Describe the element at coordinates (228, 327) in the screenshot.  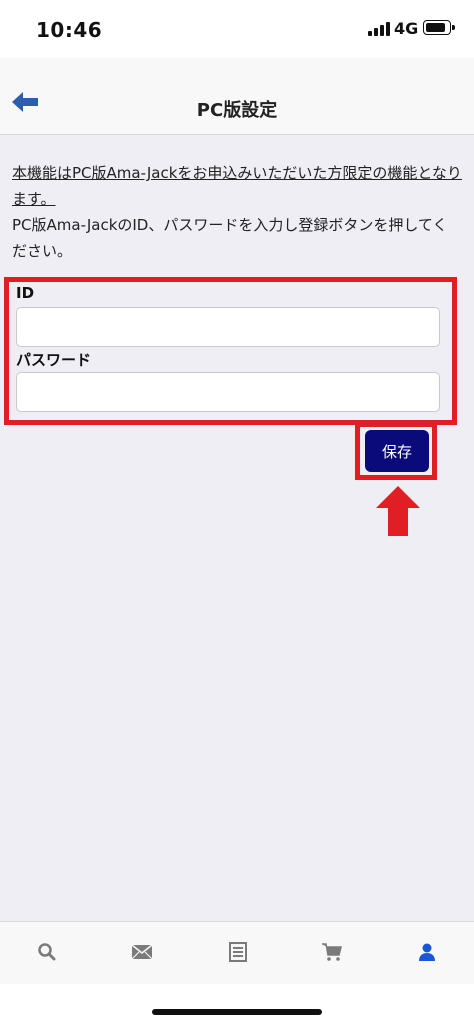
I see `id-input` at that location.